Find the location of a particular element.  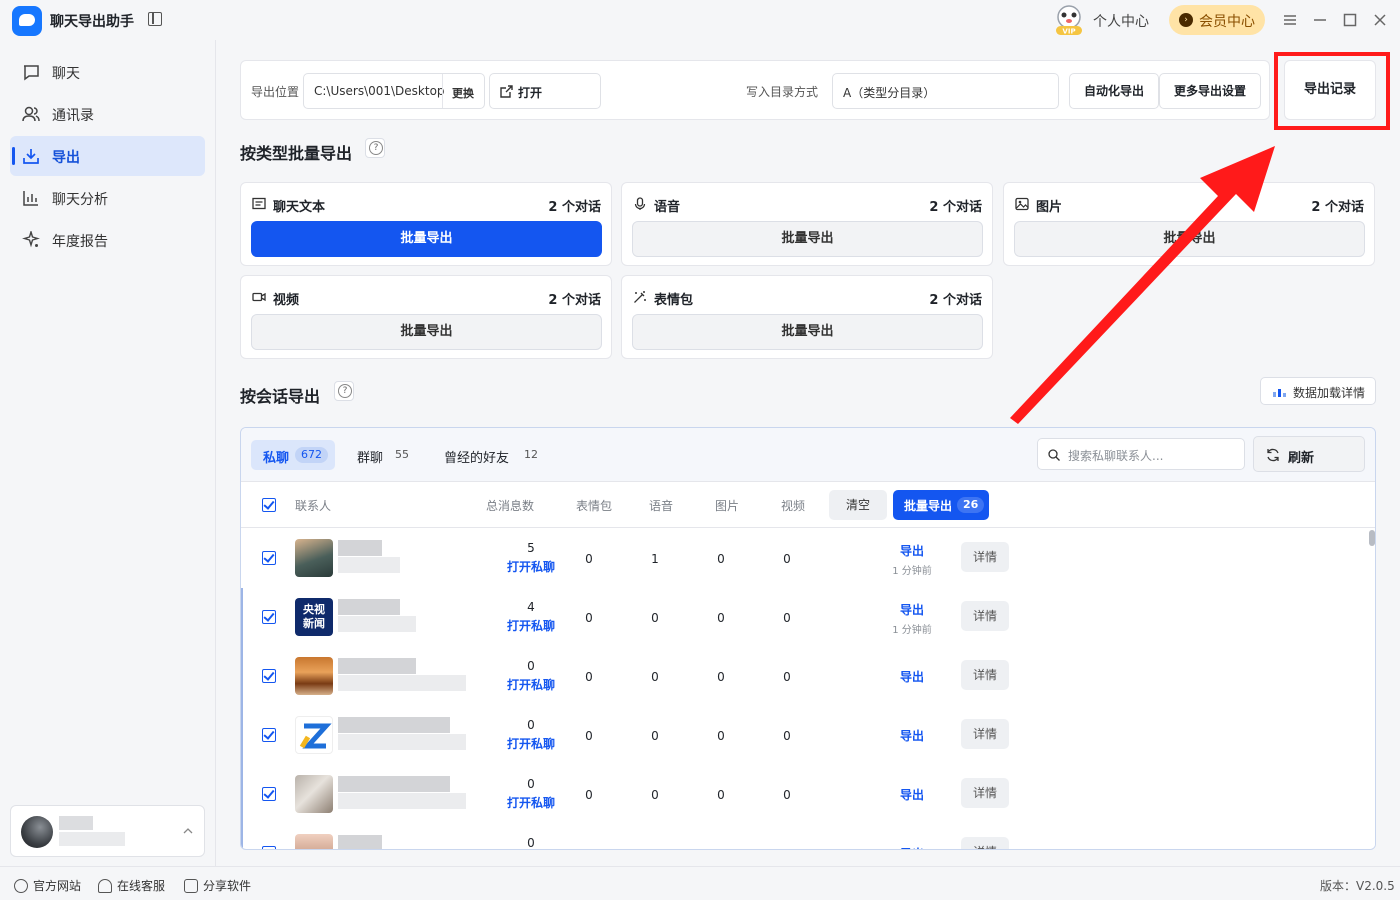

sidebar-item-label: 导出 is located at coordinates (66, 158).